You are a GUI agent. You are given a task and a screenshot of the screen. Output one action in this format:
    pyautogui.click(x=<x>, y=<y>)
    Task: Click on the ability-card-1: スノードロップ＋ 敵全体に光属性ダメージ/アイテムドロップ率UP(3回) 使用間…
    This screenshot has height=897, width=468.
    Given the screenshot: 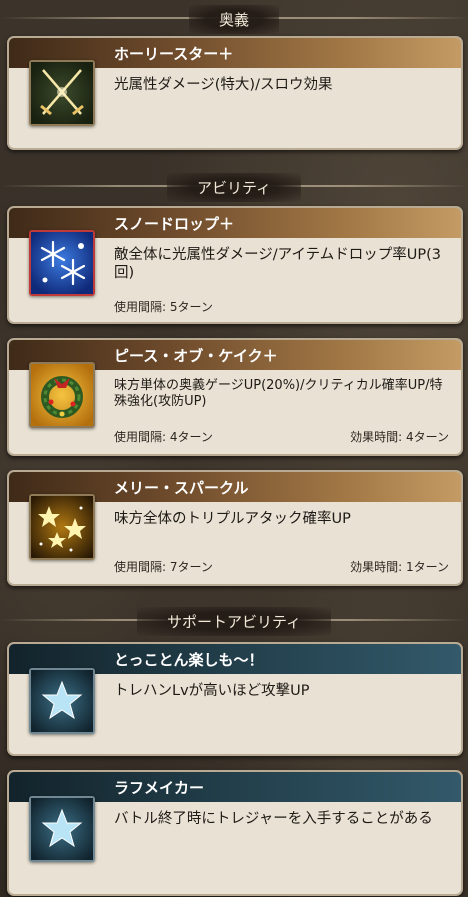 What is the action you would take?
    pyautogui.click(x=235, y=265)
    